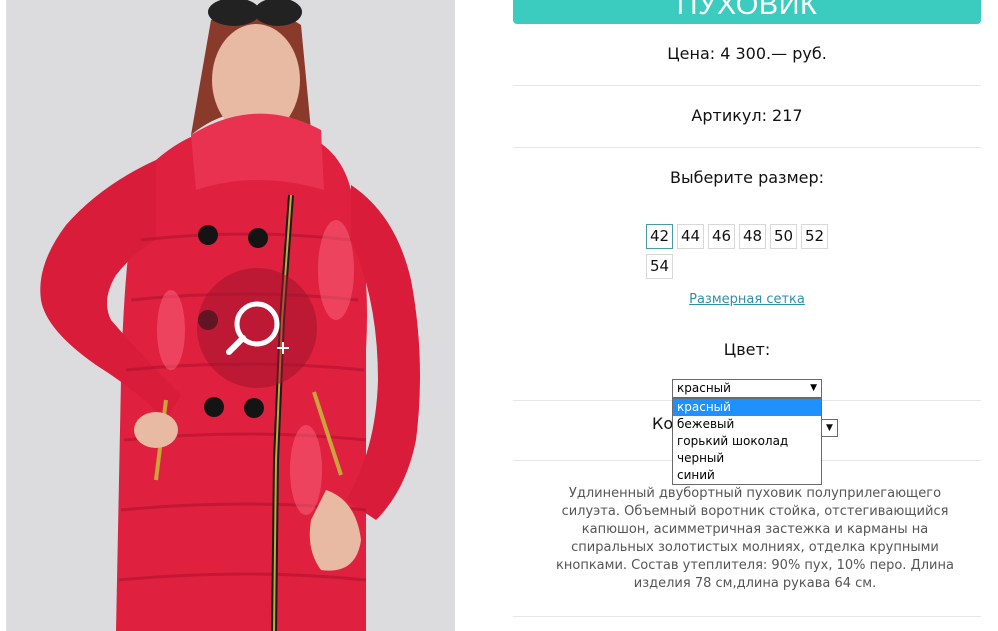 Image resolution: width=998 pixels, height=631 pixels. I want to click on product-title: ПУХОВИК, so click(747, 10).